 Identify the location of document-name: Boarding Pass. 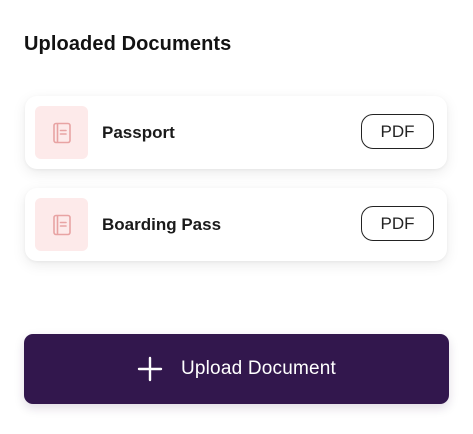
(162, 224).